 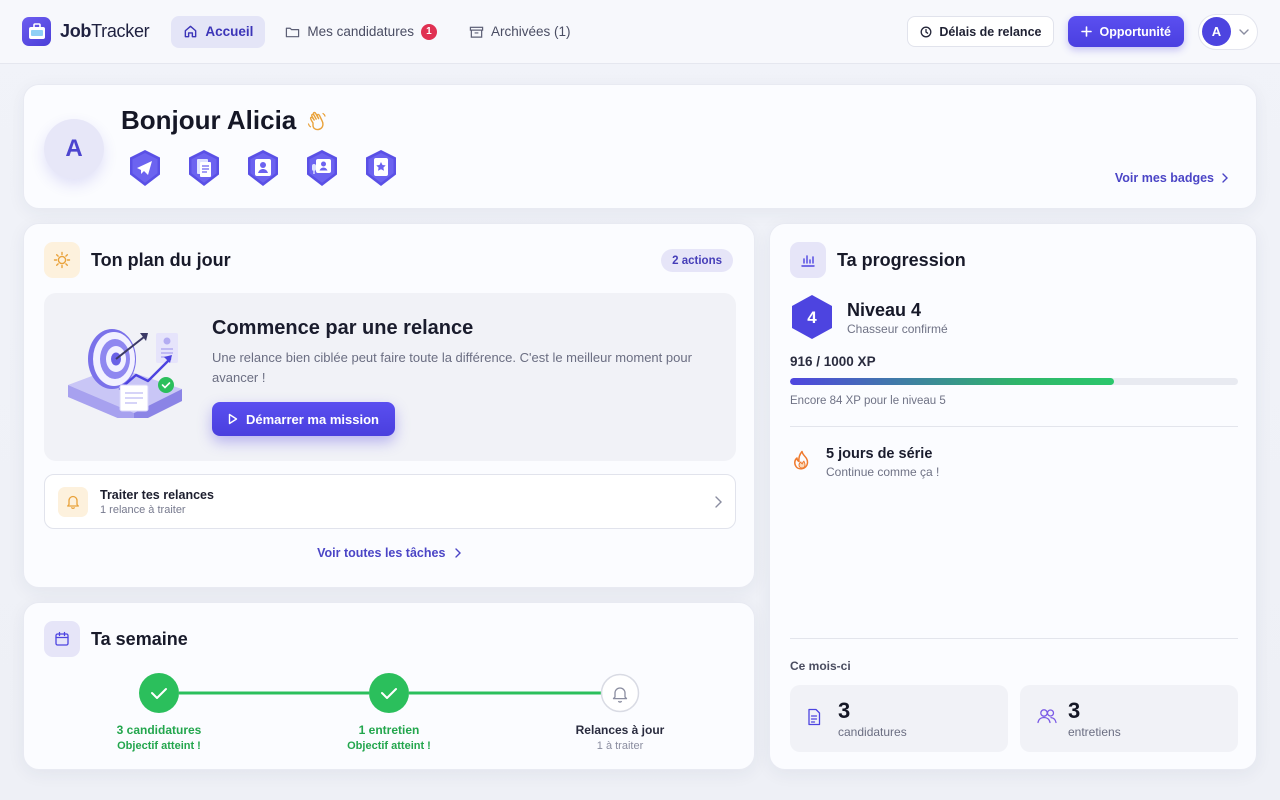 What do you see at coordinates (1087, 31) in the screenshot?
I see `plus-icon` at bounding box center [1087, 31].